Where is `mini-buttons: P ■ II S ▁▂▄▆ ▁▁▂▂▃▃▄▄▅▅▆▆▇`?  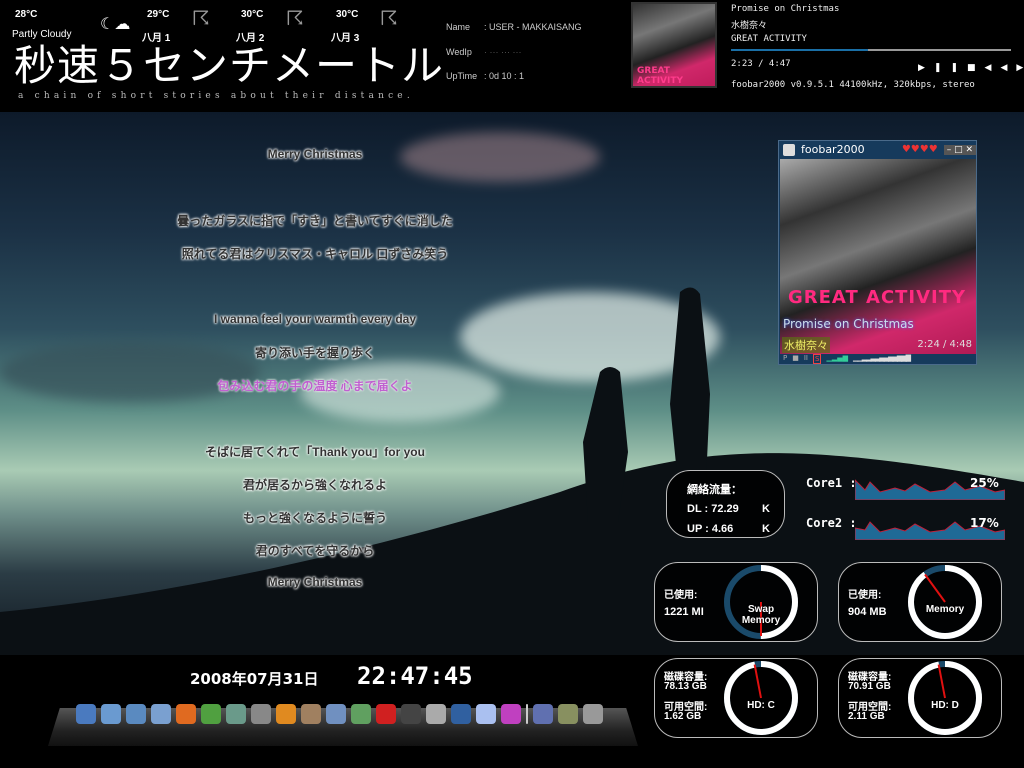
mini-buttons: P ■ II S ▁▂▄▆ ▁▁▂▂▃▃▄▄▅▅▆▆▇ is located at coordinates (847, 359).